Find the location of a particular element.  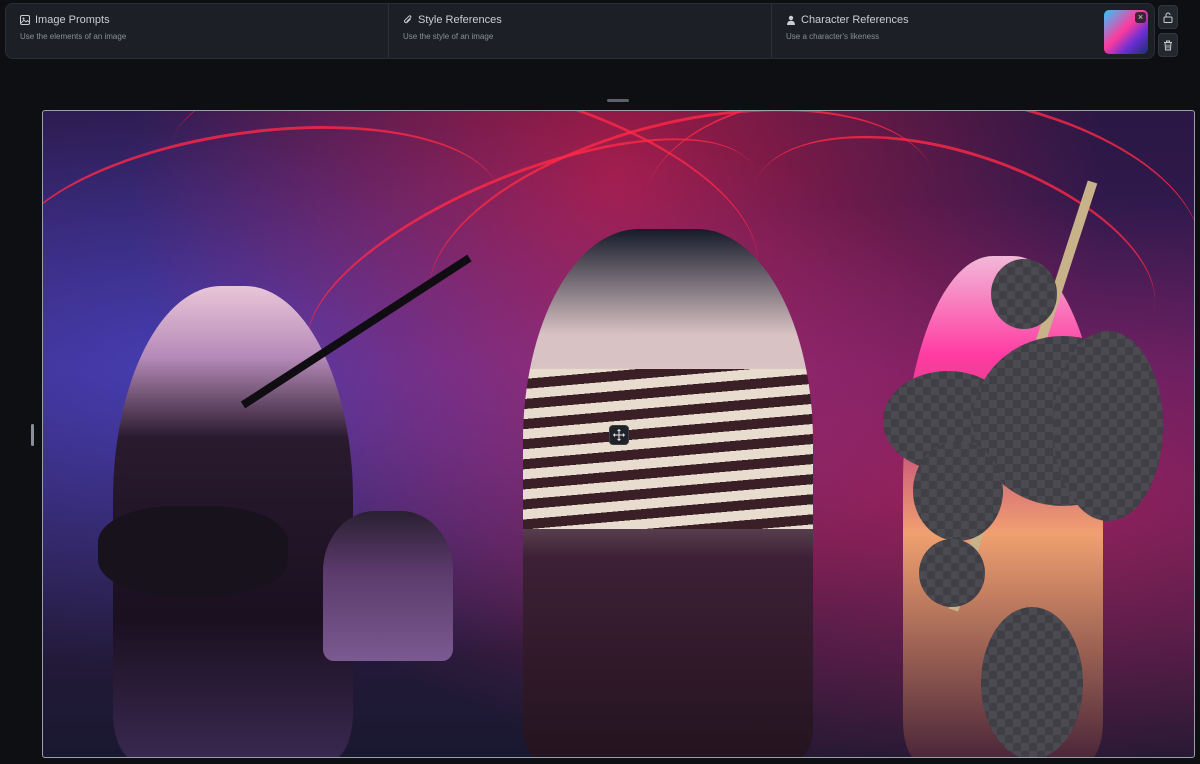

delete-button is located at coordinates (1168, 45).